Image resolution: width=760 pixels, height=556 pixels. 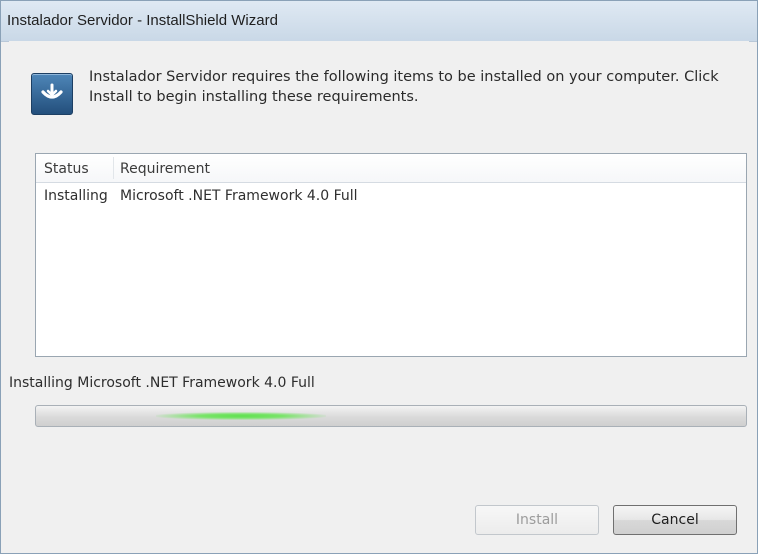 I want to click on list-header: Status Requirement, so click(x=391, y=168).